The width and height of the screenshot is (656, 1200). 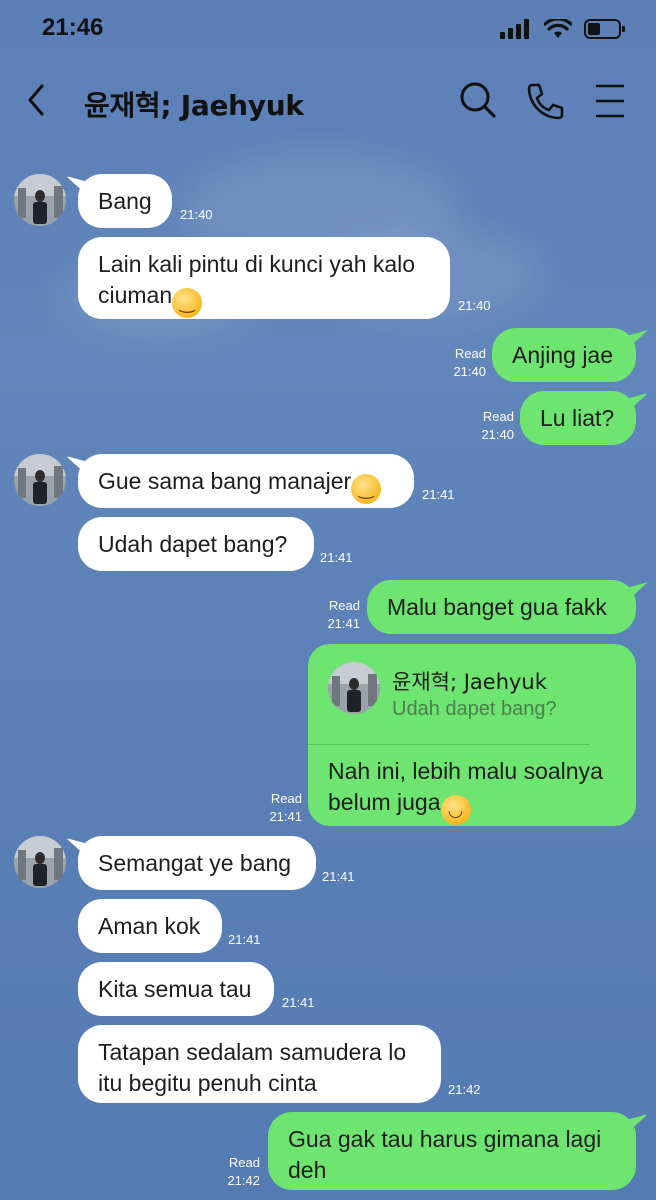 What do you see at coordinates (545, 101) in the screenshot?
I see `phone-icon` at bounding box center [545, 101].